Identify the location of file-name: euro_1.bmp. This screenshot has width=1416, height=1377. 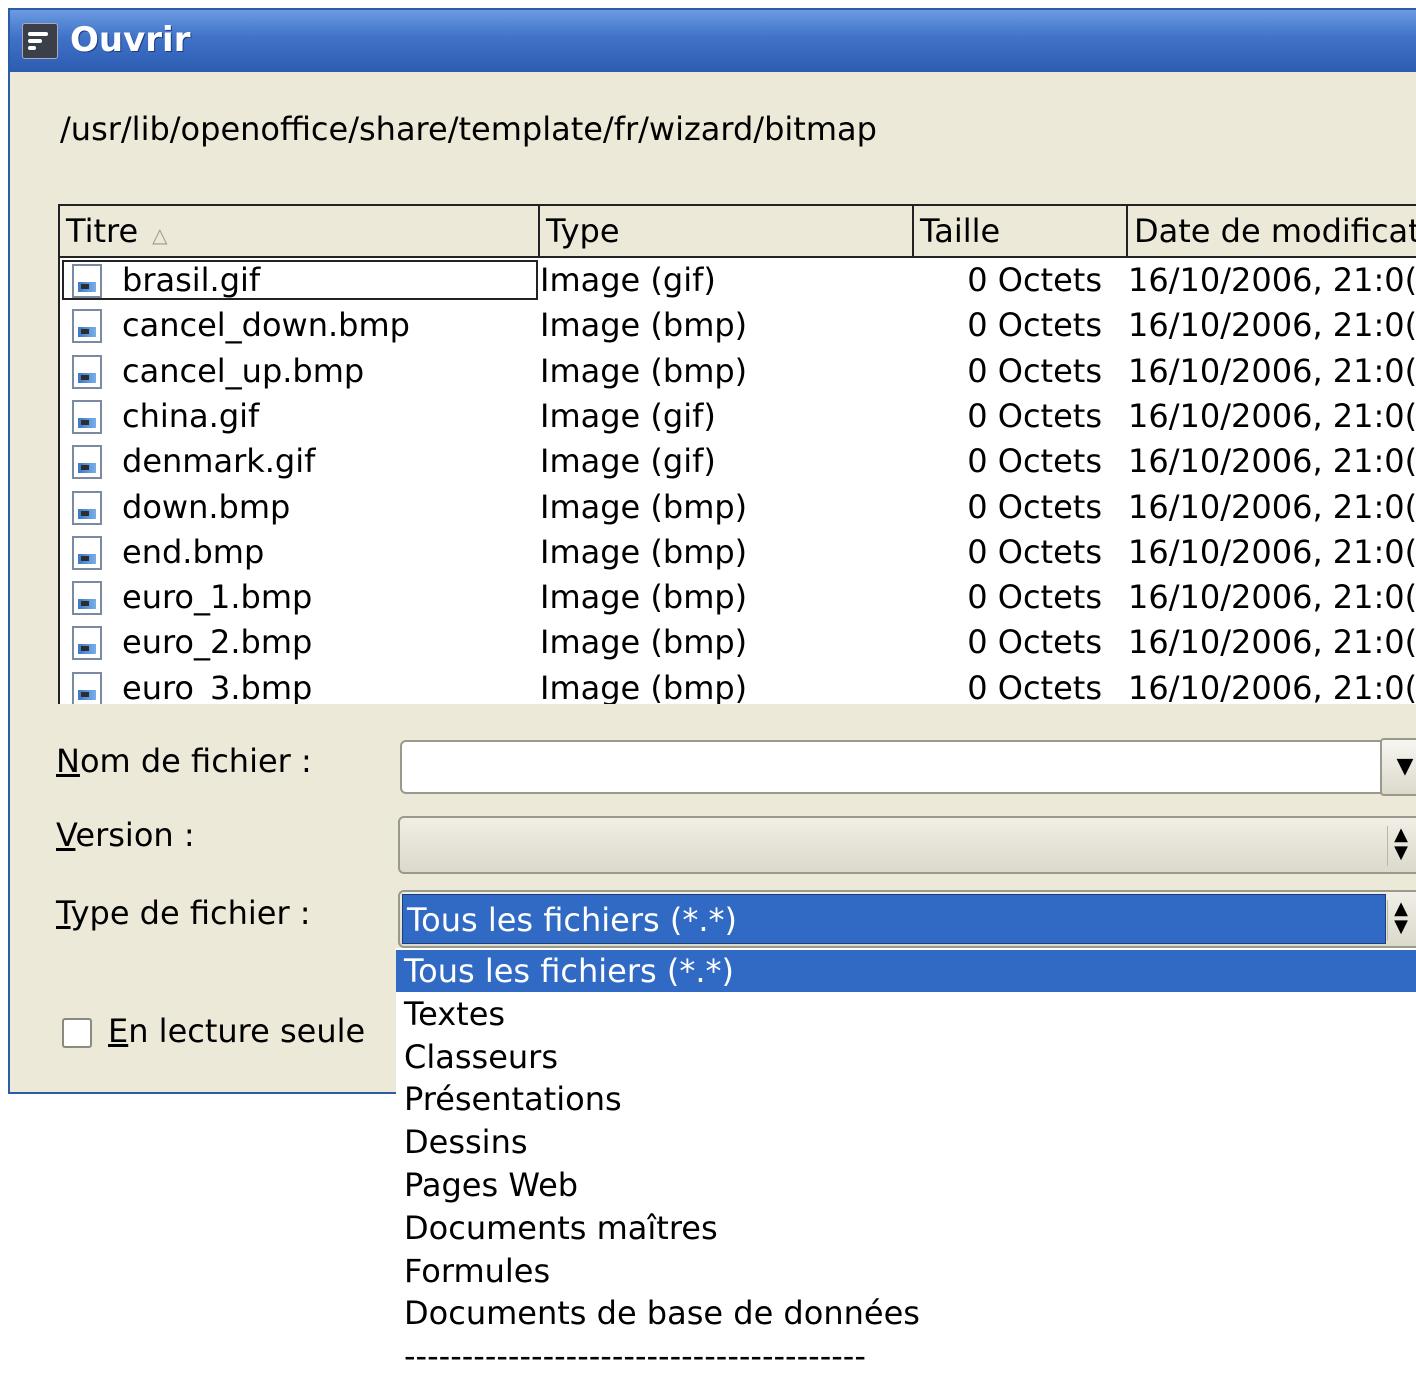
(217, 597).